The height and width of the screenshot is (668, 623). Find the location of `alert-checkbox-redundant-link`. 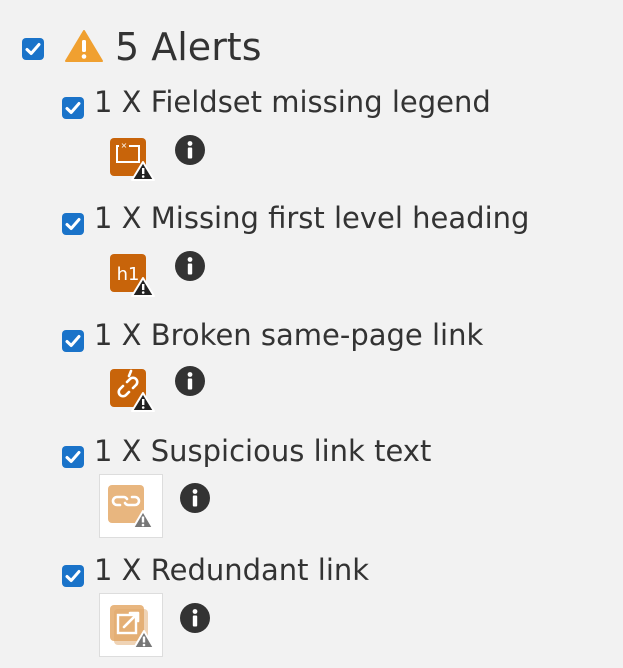

alert-checkbox-redundant-link is located at coordinates (73, 576).